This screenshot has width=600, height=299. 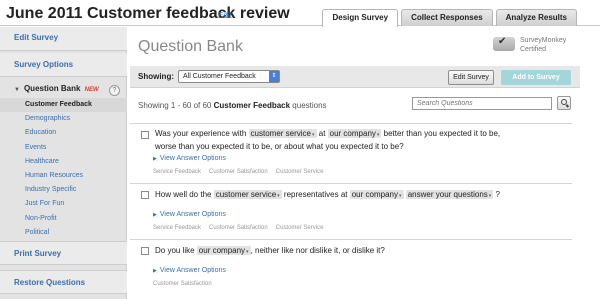 I want to click on tab-analyze-results: Analyze Results, so click(x=536, y=17).